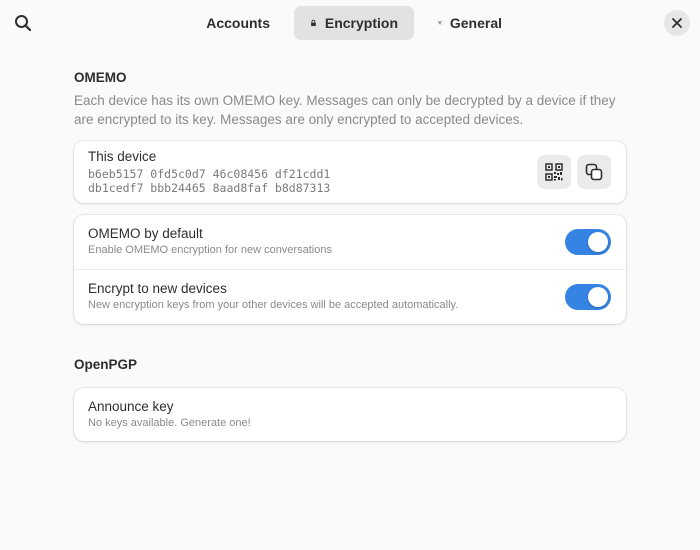  I want to click on close-icon, so click(677, 23).